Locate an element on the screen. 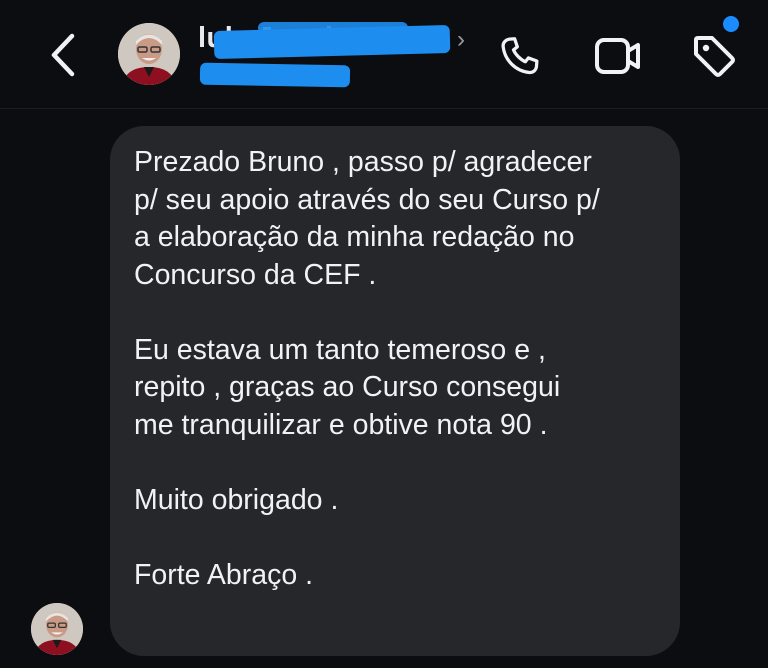  tag-icon is located at coordinates (714, 56).